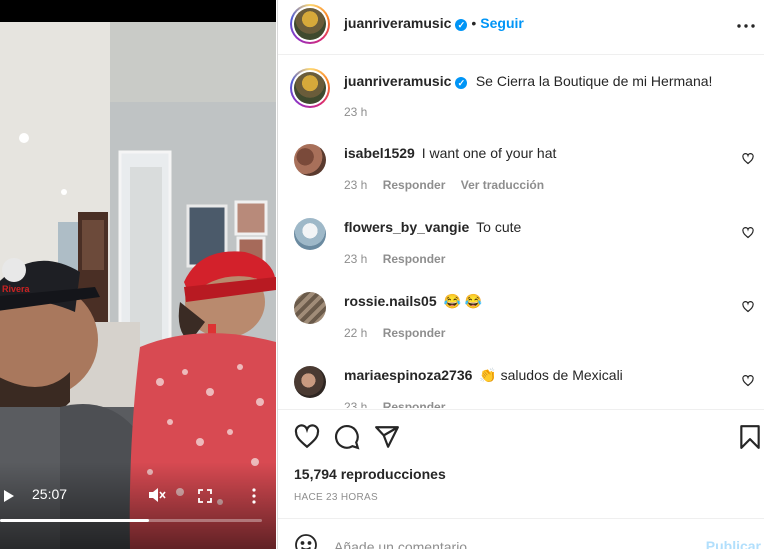  What do you see at coordinates (390, 301) in the screenshot?
I see `comment-username: rossie.nails05` at bounding box center [390, 301].